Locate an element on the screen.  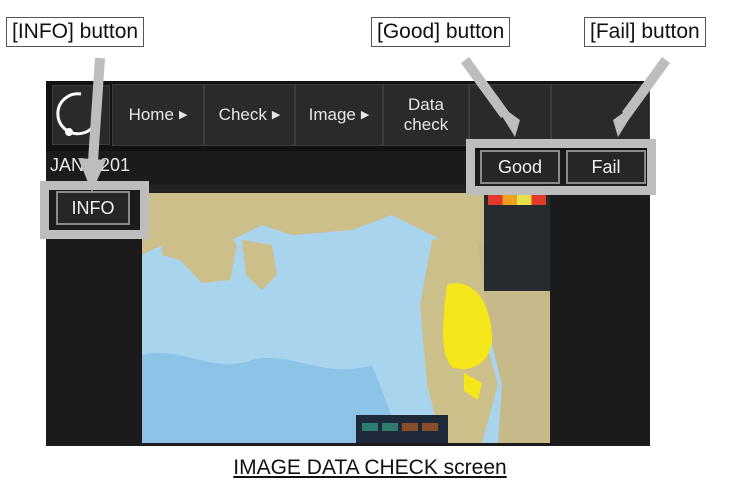
menu-data-check-label: Data check is located at coordinates (426, 114).